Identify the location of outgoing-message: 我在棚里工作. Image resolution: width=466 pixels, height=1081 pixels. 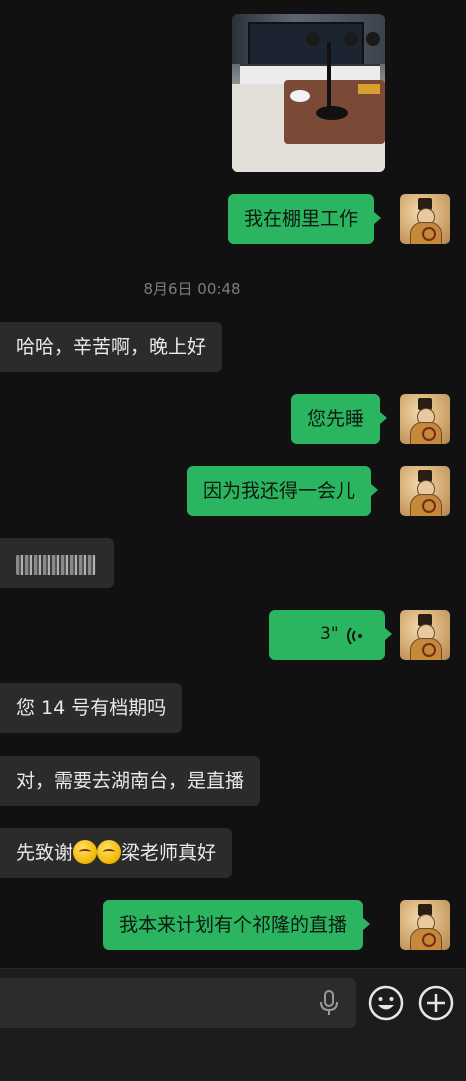
(305, 219).